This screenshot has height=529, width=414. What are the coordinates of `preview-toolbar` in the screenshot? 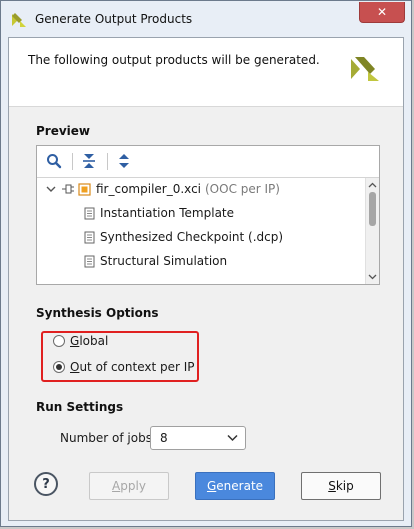 It's located at (208, 162).